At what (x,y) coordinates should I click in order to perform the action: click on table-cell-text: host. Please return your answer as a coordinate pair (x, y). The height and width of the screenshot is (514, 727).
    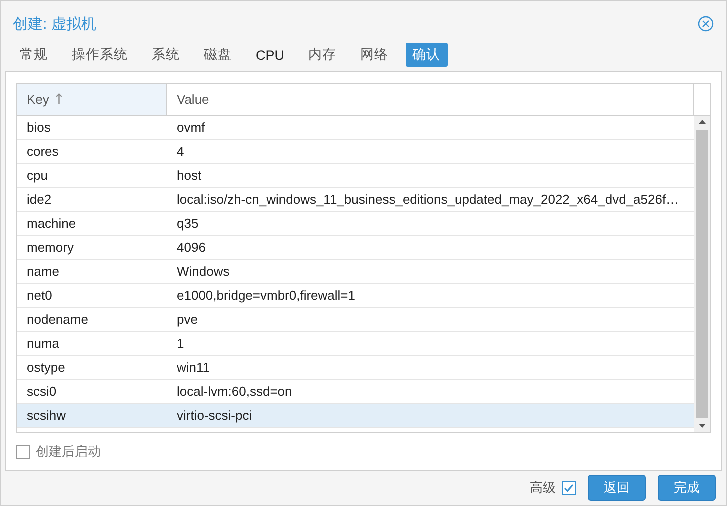
    Looking at the image, I should click on (189, 175).